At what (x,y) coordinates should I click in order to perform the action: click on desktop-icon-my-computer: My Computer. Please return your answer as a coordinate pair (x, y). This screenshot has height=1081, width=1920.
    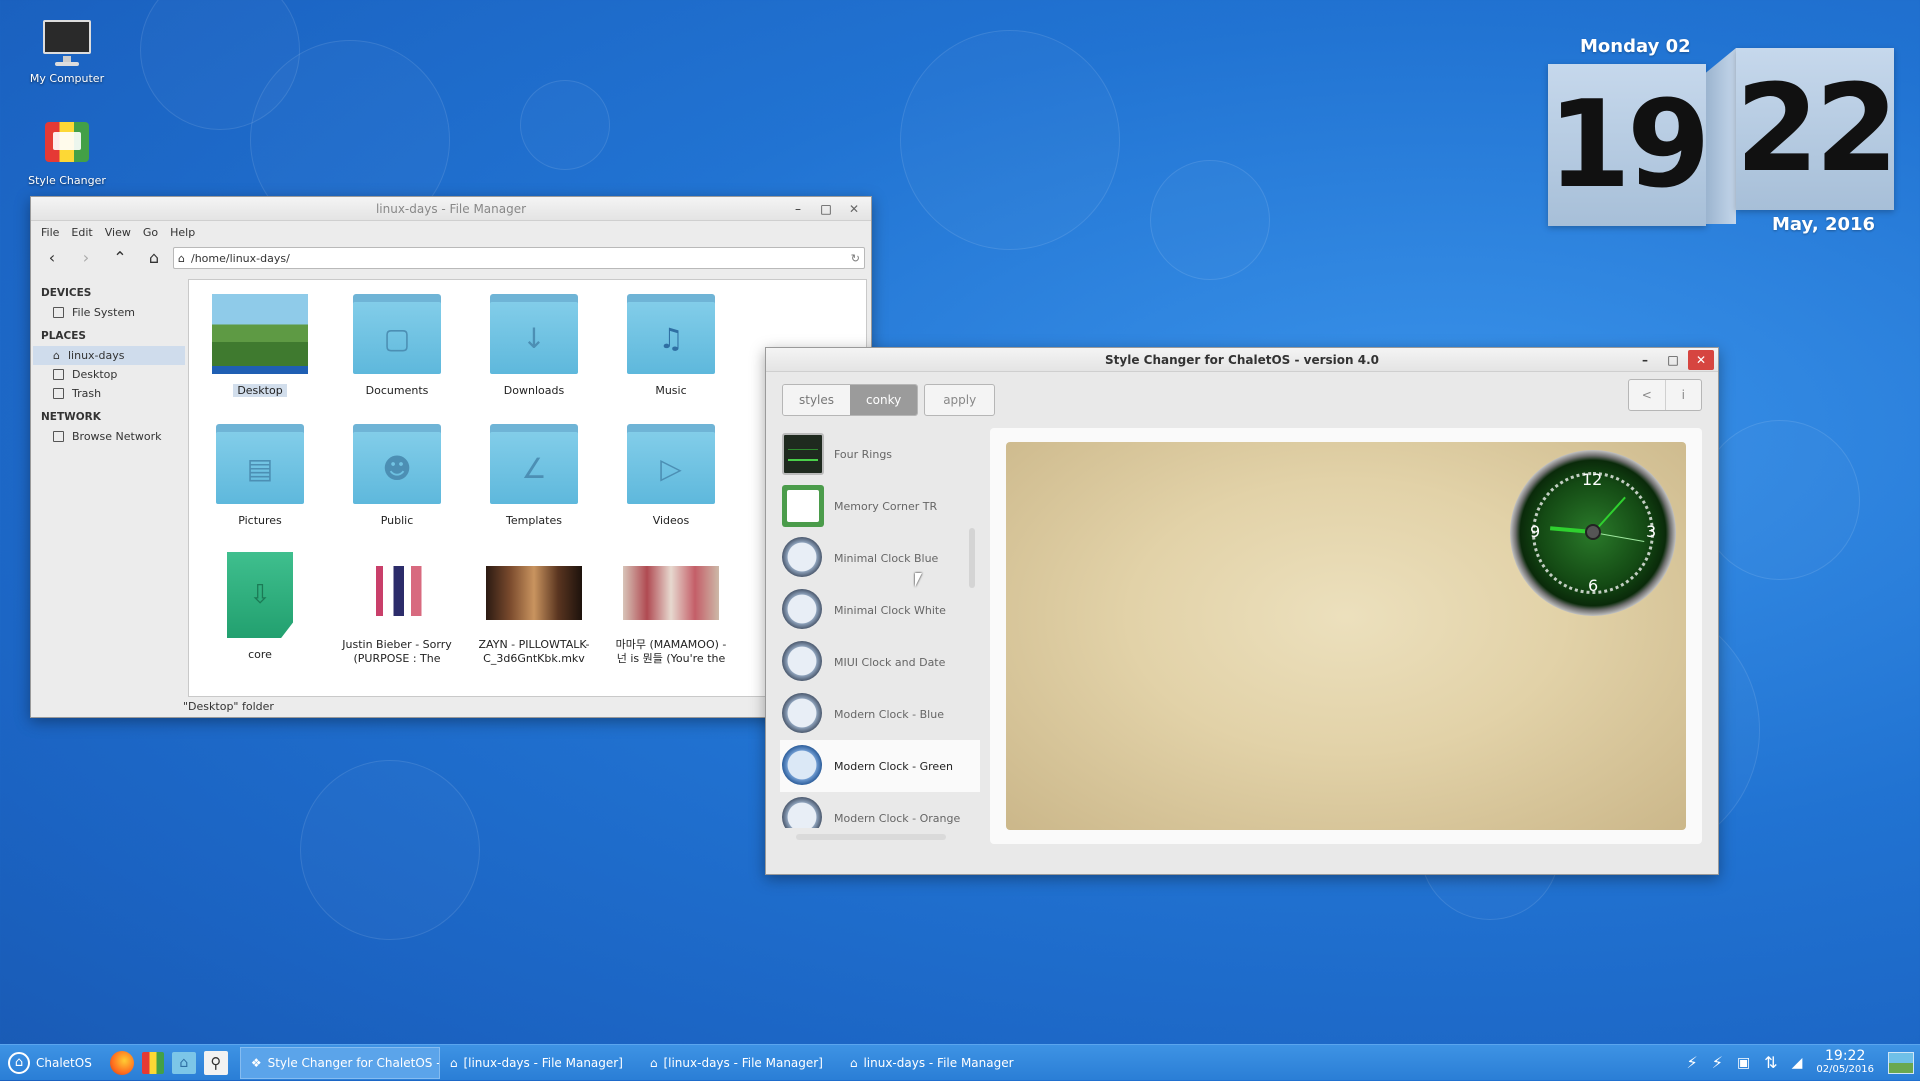
    Looking at the image, I should click on (67, 51).